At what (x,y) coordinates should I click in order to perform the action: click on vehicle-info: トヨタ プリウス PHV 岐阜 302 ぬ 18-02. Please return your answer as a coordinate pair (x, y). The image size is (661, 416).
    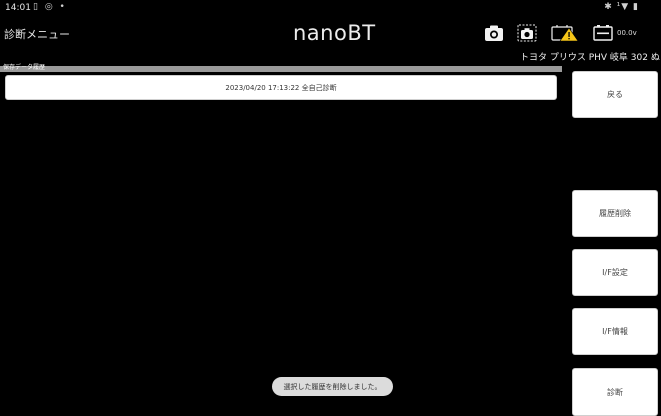
    Looking at the image, I should click on (590, 58).